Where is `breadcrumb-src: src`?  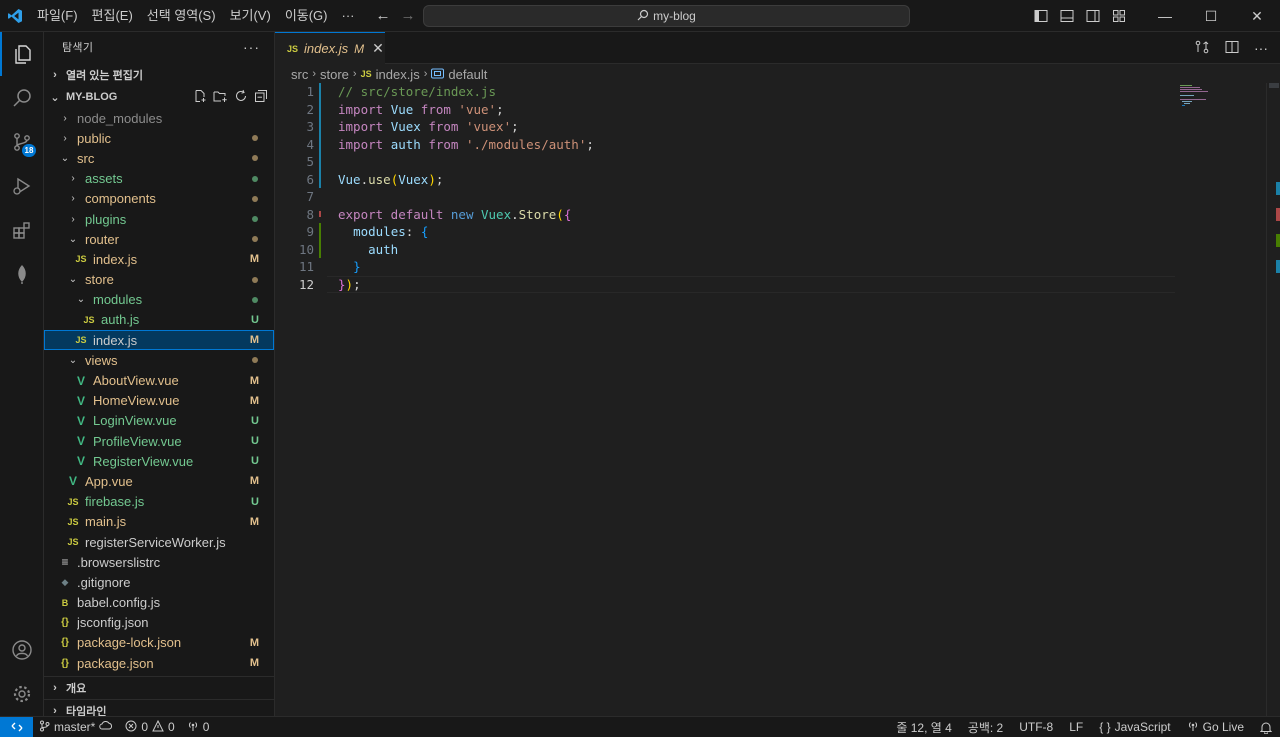
breadcrumb-src: src is located at coordinates (299, 74).